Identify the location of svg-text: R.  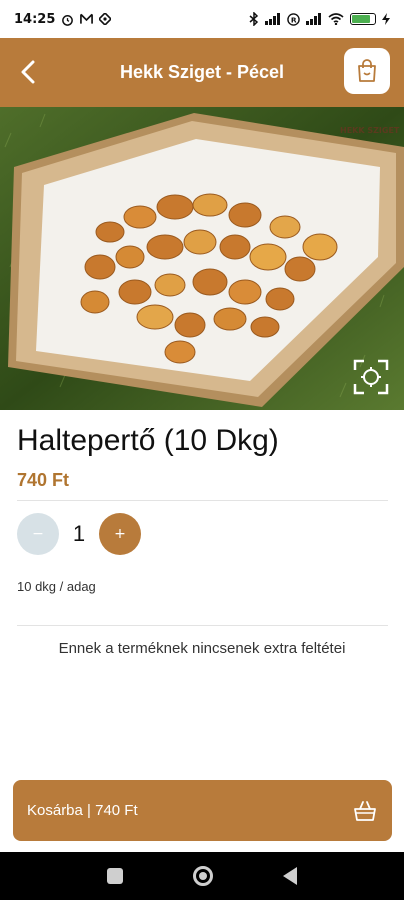
(294, 19).